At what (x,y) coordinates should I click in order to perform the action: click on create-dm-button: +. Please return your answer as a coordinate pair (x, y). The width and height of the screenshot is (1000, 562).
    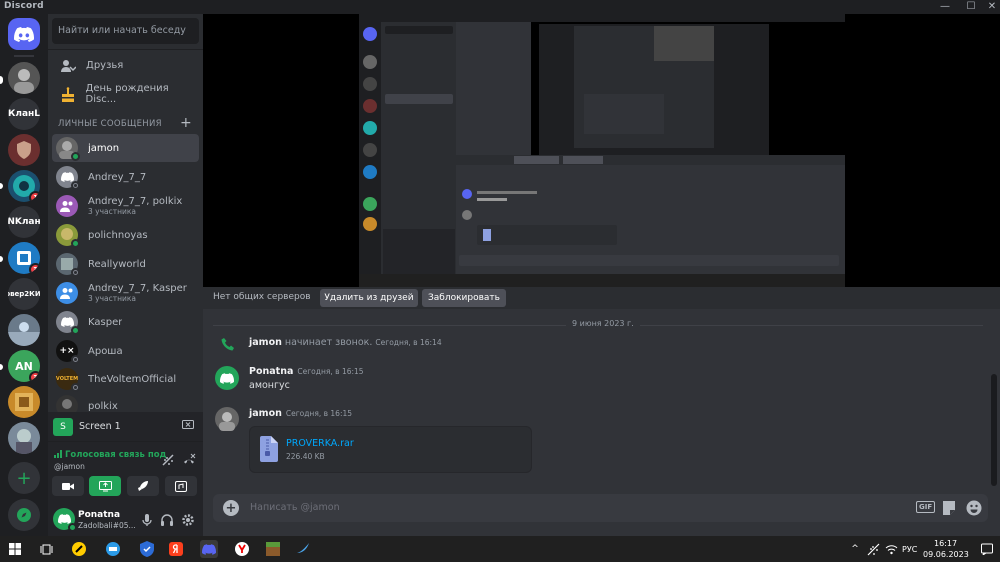
    Looking at the image, I should click on (186, 123).